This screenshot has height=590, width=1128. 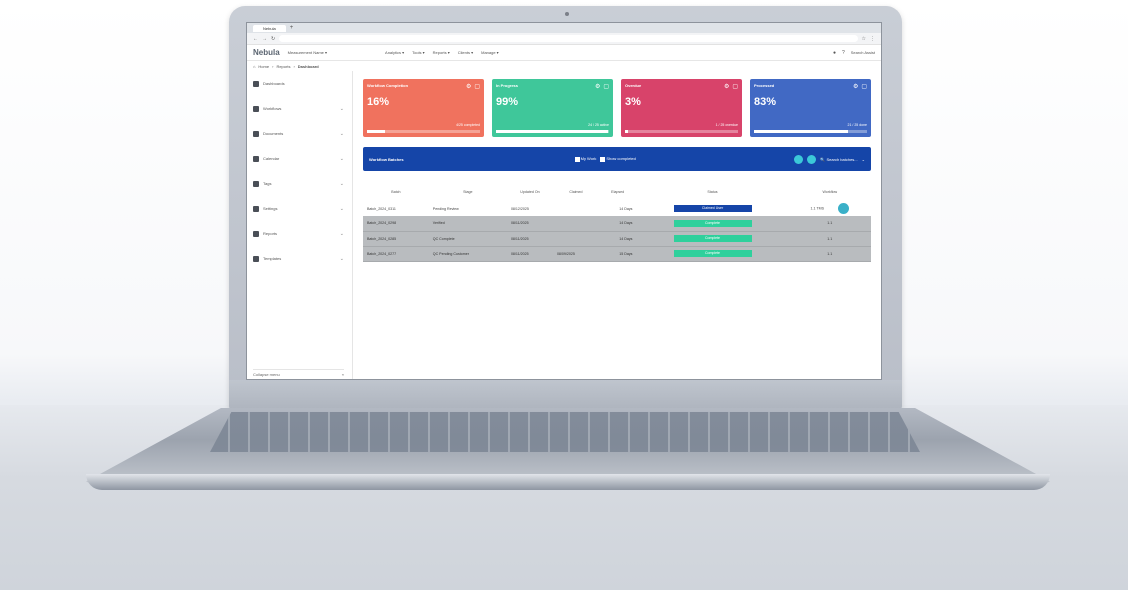 I want to click on report-icon, so click(x=256, y=233).